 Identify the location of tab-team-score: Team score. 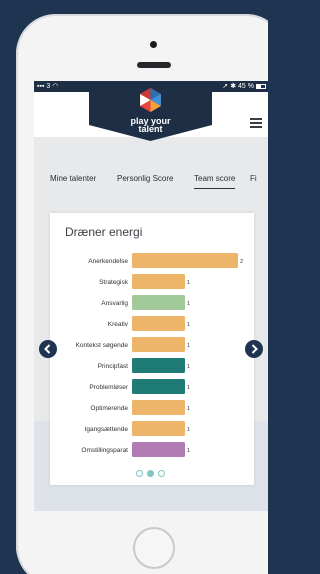
(215, 181).